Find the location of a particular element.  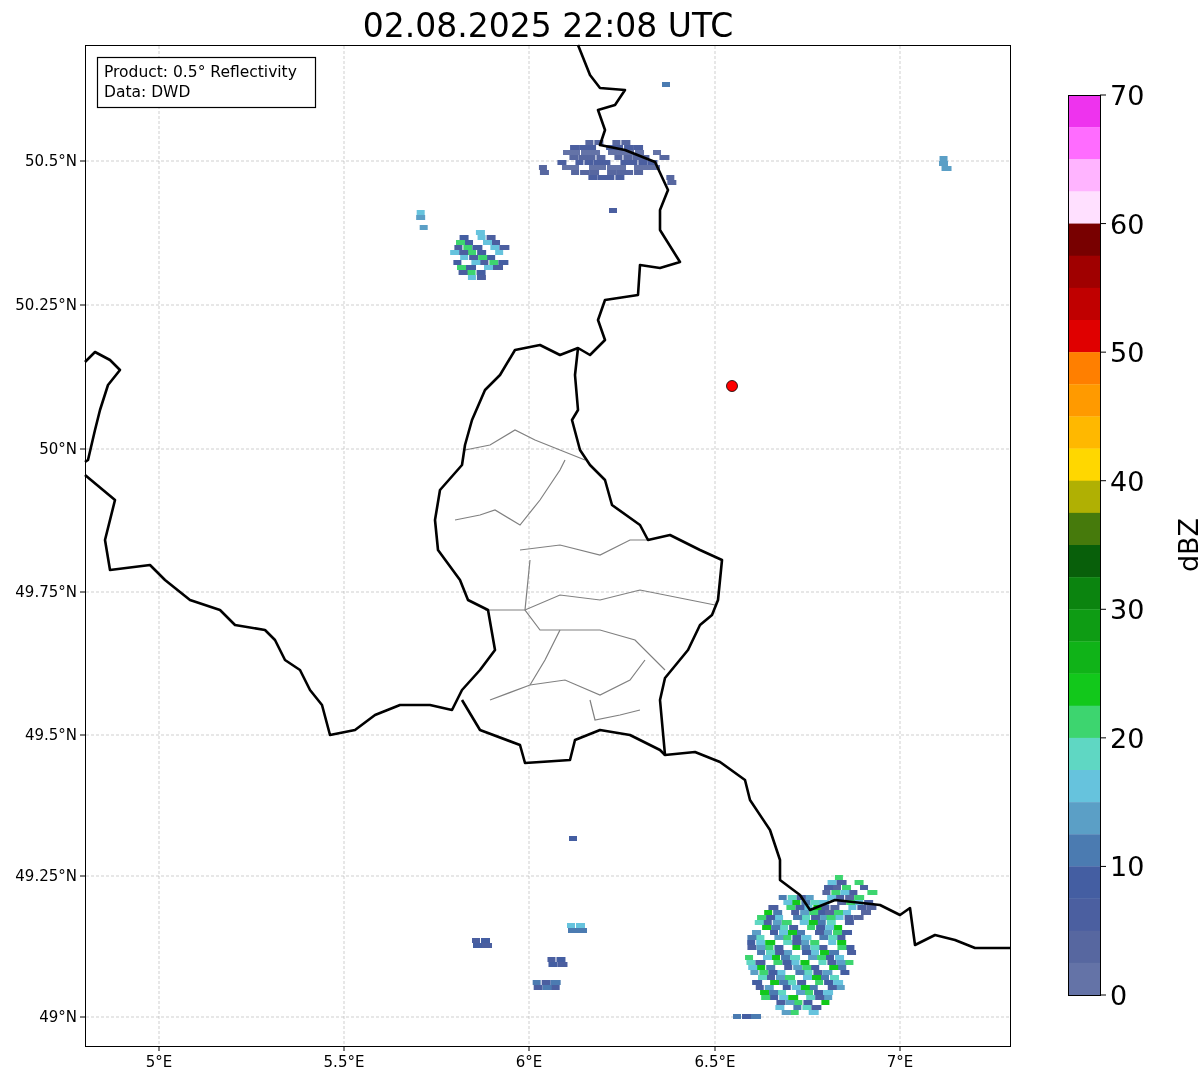

longitude-label: 6.5°E is located at coordinates (715, 1062).